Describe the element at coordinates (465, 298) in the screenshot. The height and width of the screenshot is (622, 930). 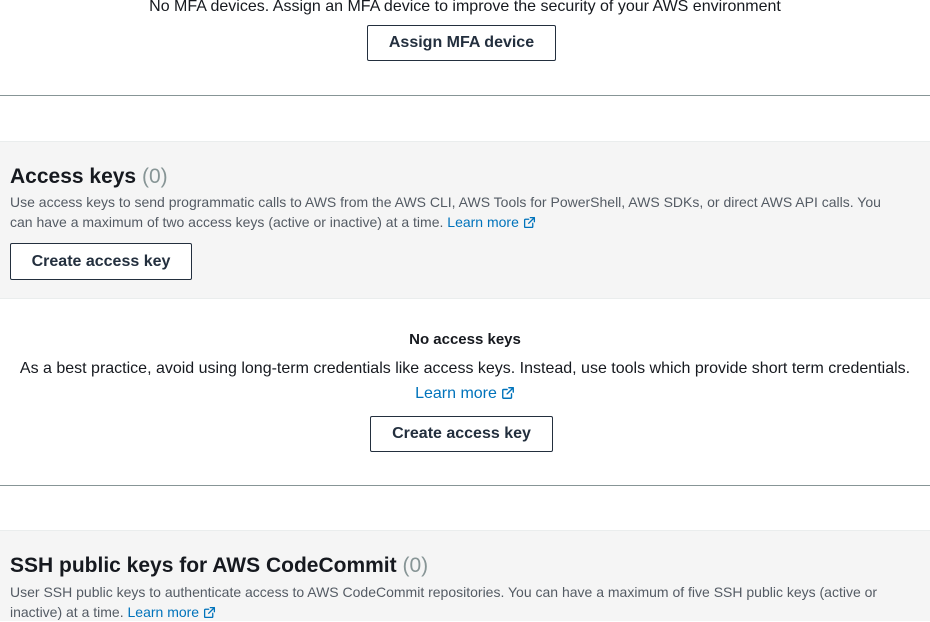
I see `header-border` at that location.